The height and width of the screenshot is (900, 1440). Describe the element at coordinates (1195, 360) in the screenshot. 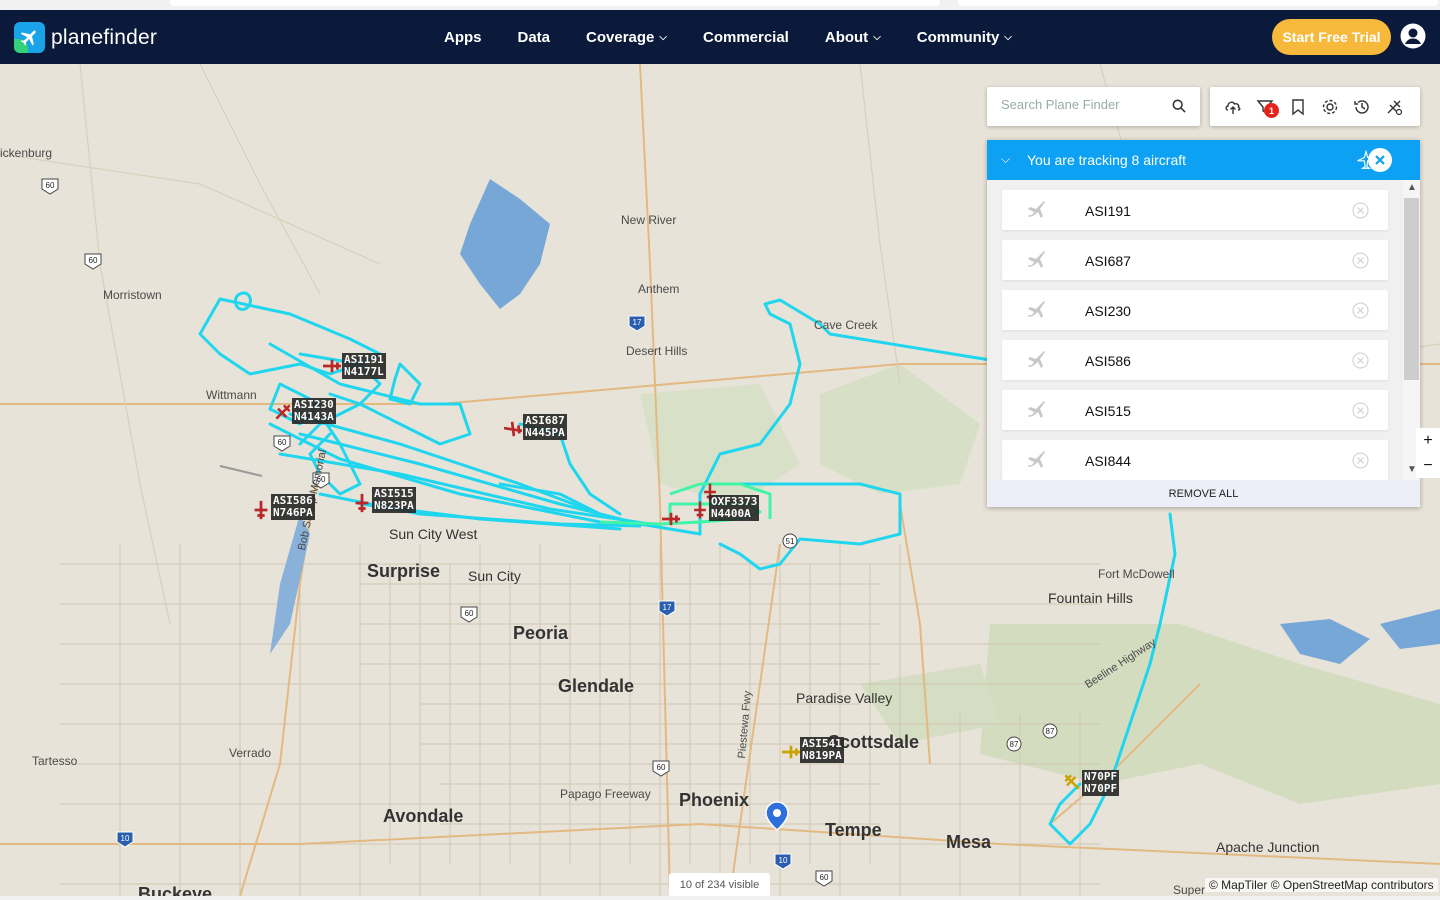

I see `tracked-aircraft-row: ASI586` at that location.